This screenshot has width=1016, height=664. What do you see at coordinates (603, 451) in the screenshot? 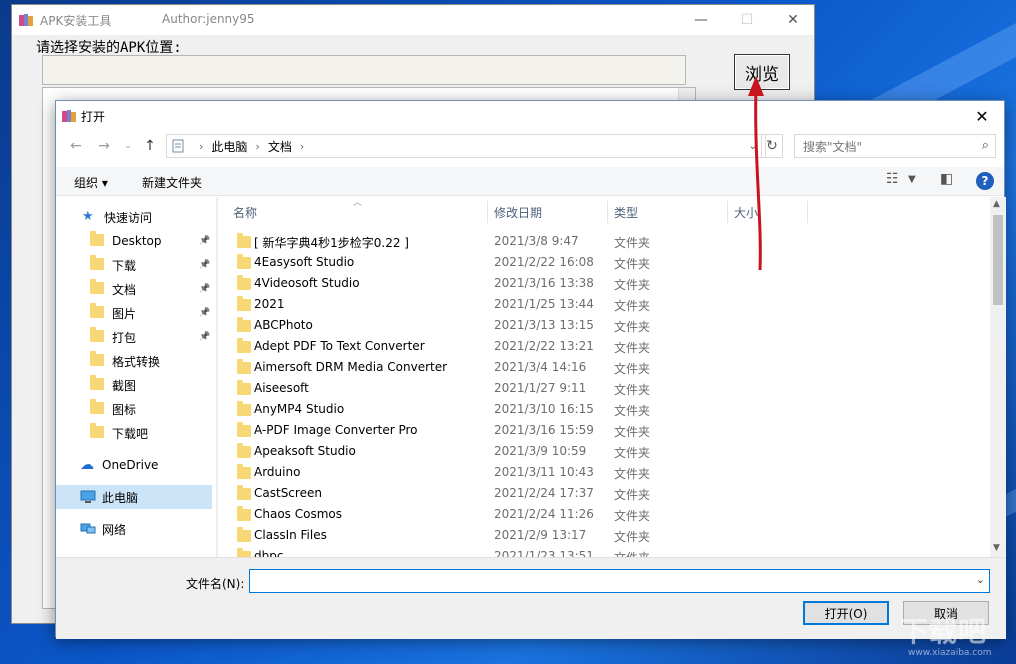
I see `file-row: Apeaksoft Studio 2021/3/9 10:59 文件夹` at bounding box center [603, 451].